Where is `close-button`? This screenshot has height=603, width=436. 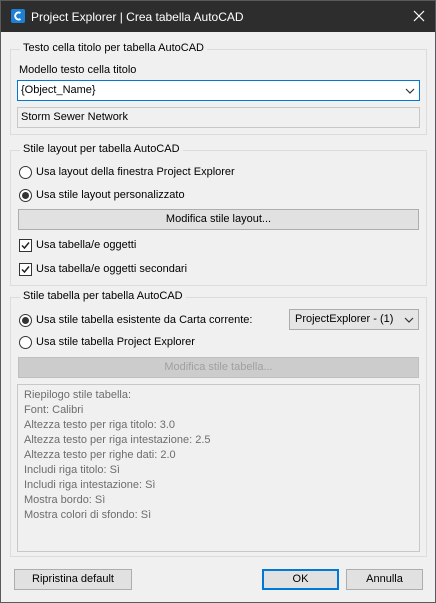 close-button is located at coordinates (420, 16).